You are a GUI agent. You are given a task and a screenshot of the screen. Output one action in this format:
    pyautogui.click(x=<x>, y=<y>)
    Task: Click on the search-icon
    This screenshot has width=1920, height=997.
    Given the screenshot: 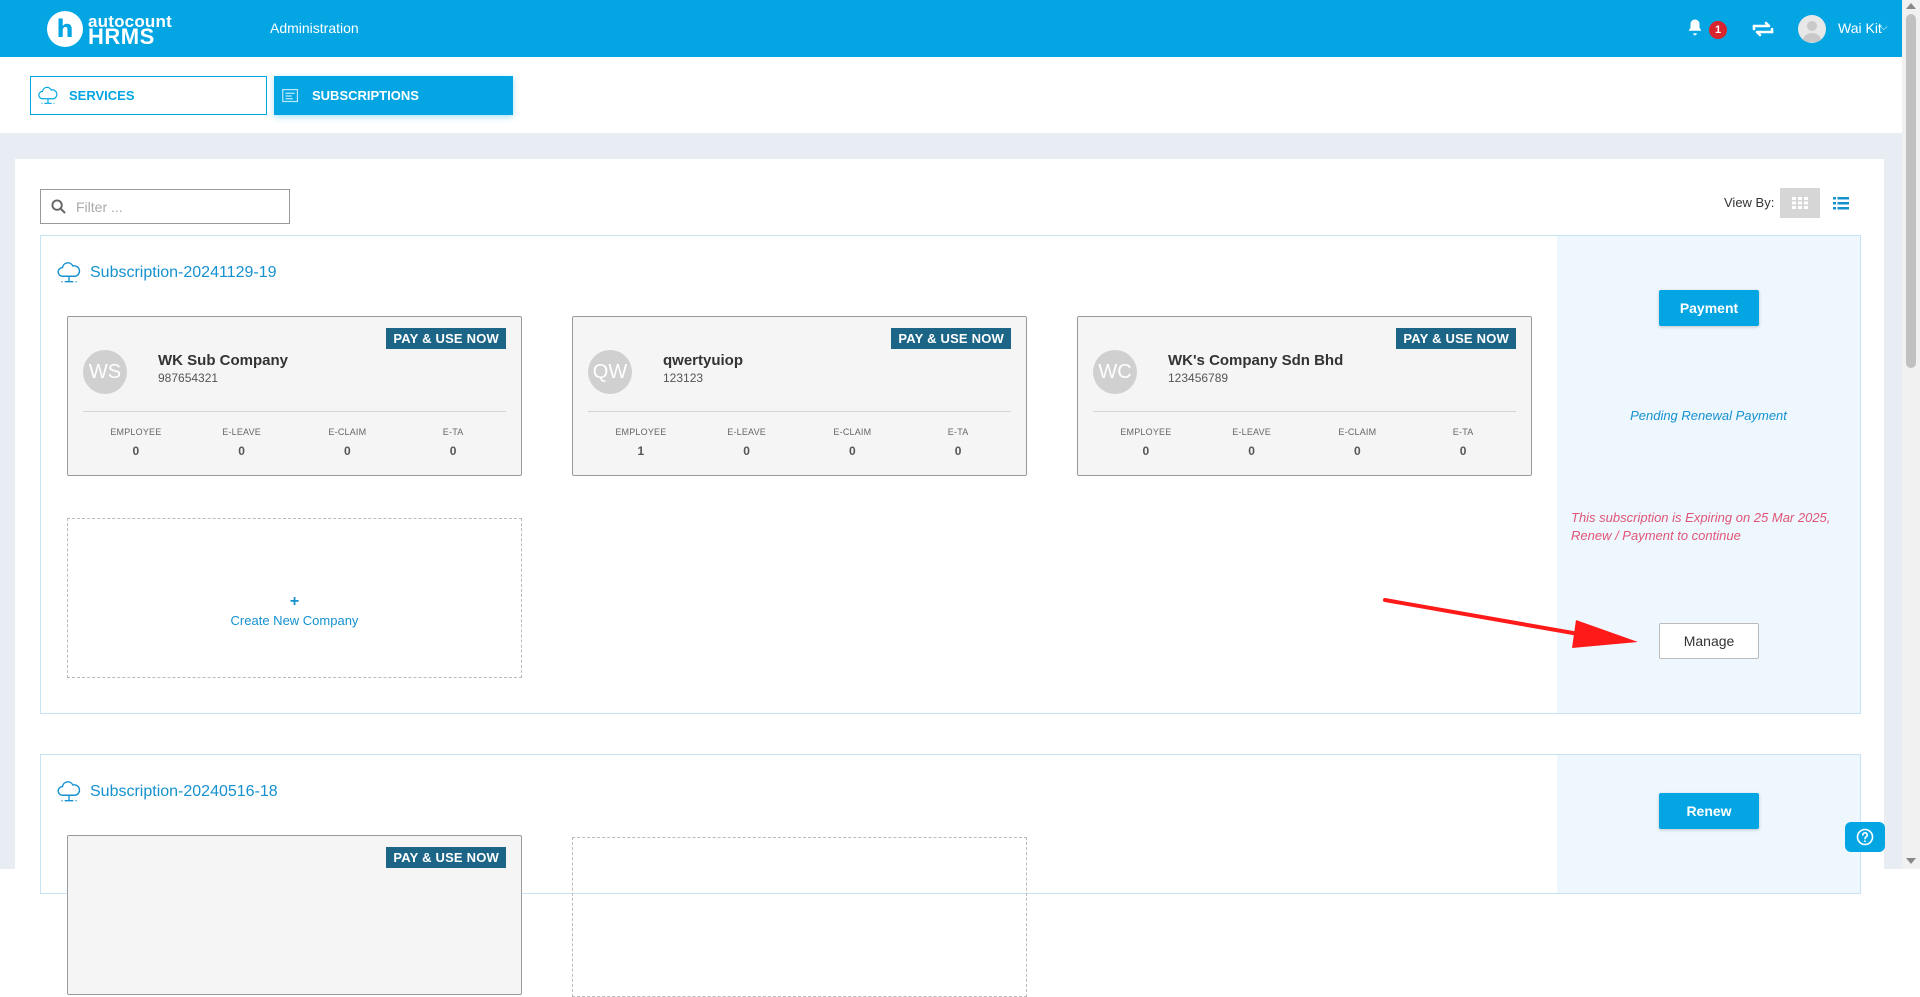 What is the action you would take?
    pyautogui.click(x=58, y=206)
    